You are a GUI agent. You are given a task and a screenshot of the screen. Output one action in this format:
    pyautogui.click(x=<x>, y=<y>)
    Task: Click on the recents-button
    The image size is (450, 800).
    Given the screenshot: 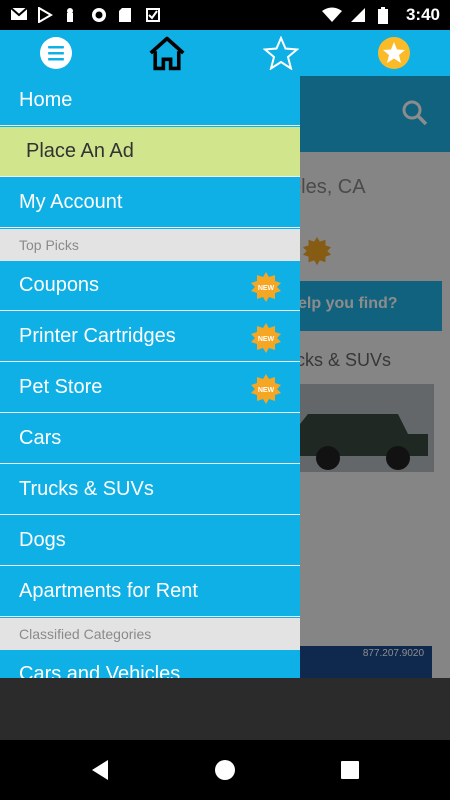 What is the action you would take?
    pyautogui.click(x=350, y=770)
    